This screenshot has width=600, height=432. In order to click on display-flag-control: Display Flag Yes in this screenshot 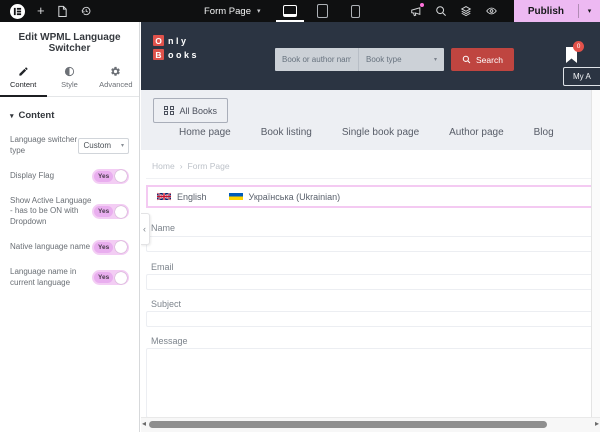, I will do `click(69, 176)`.